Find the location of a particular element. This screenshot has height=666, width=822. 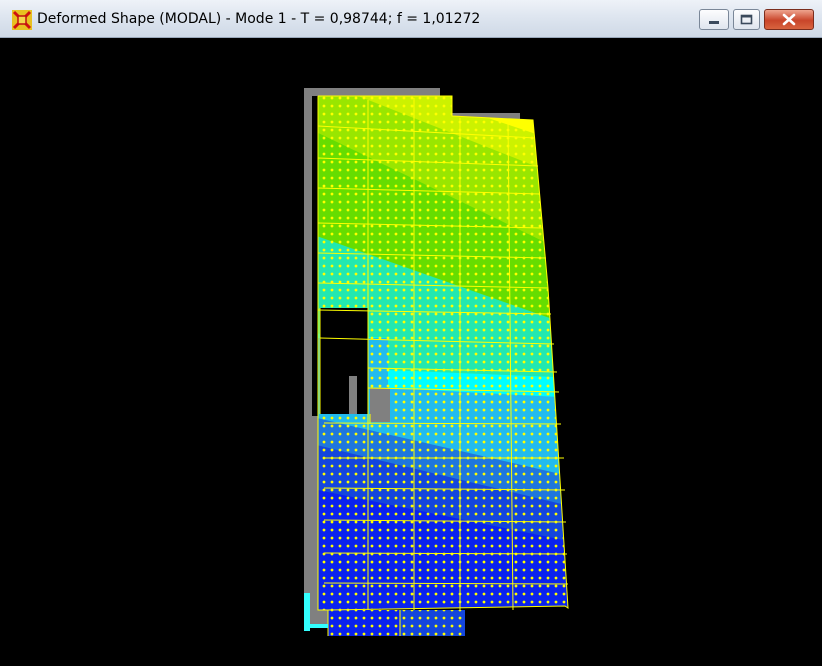

close-button is located at coordinates (789, 19).